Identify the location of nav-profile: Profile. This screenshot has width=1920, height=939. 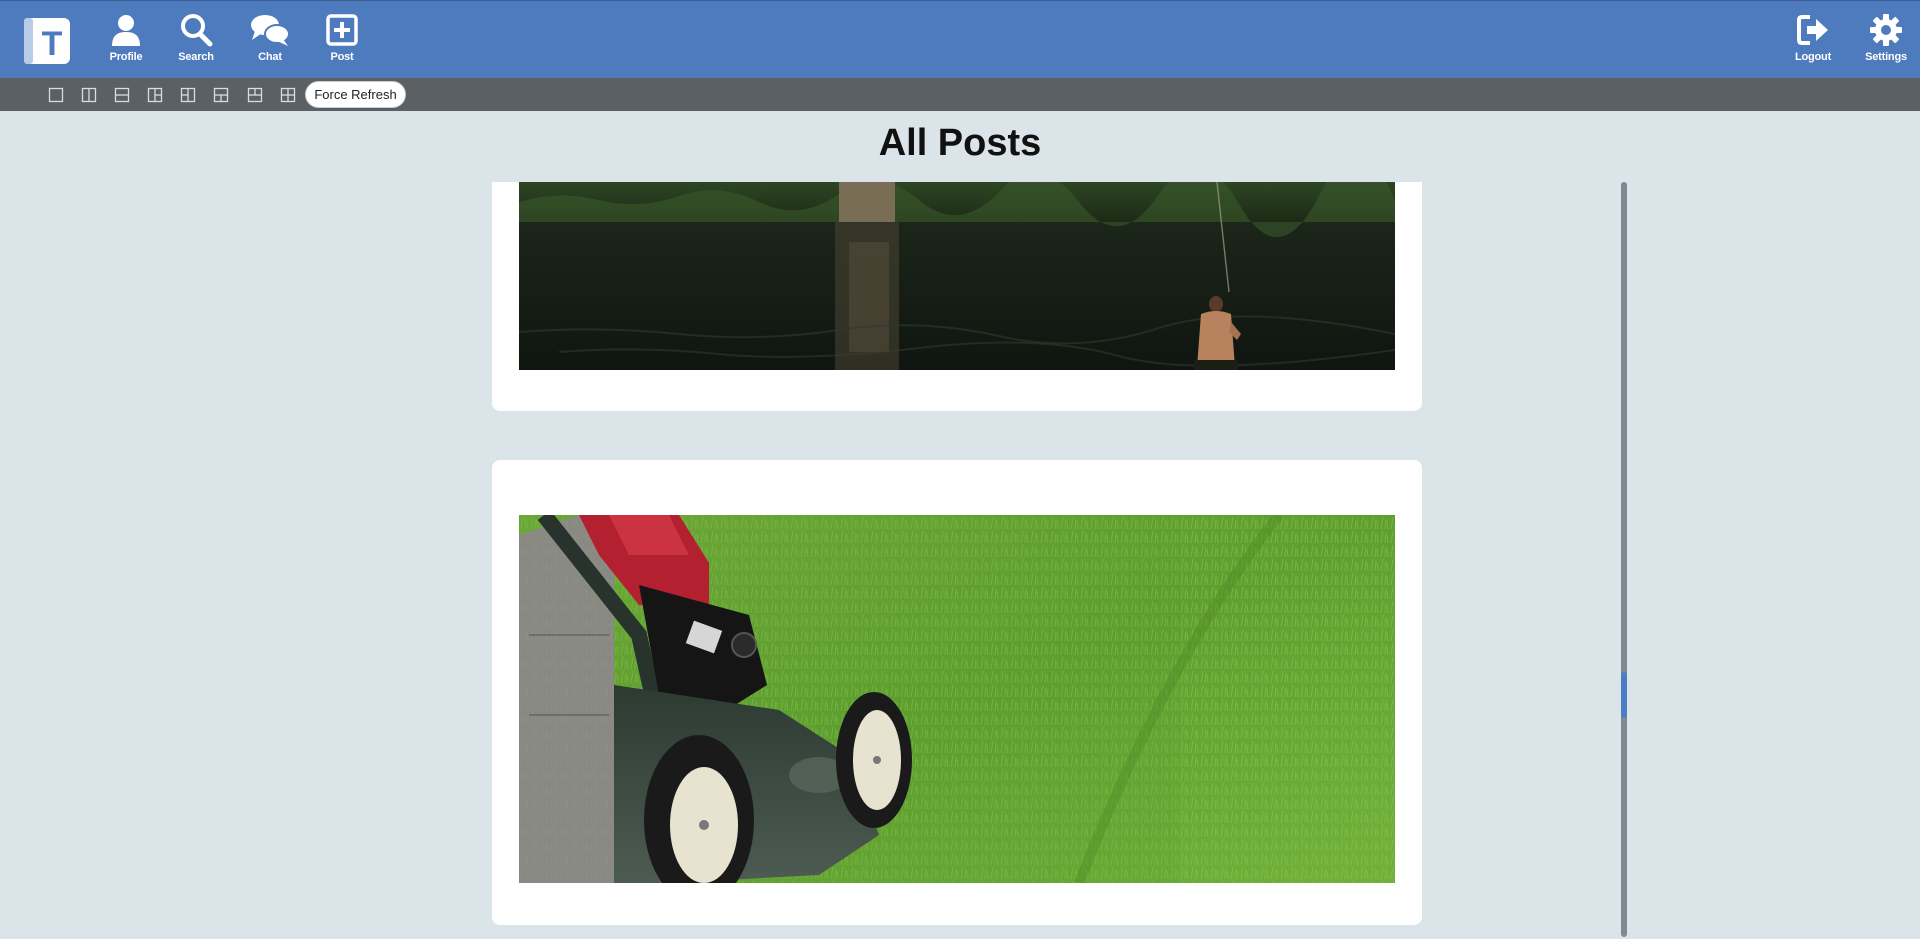
(126, 41).